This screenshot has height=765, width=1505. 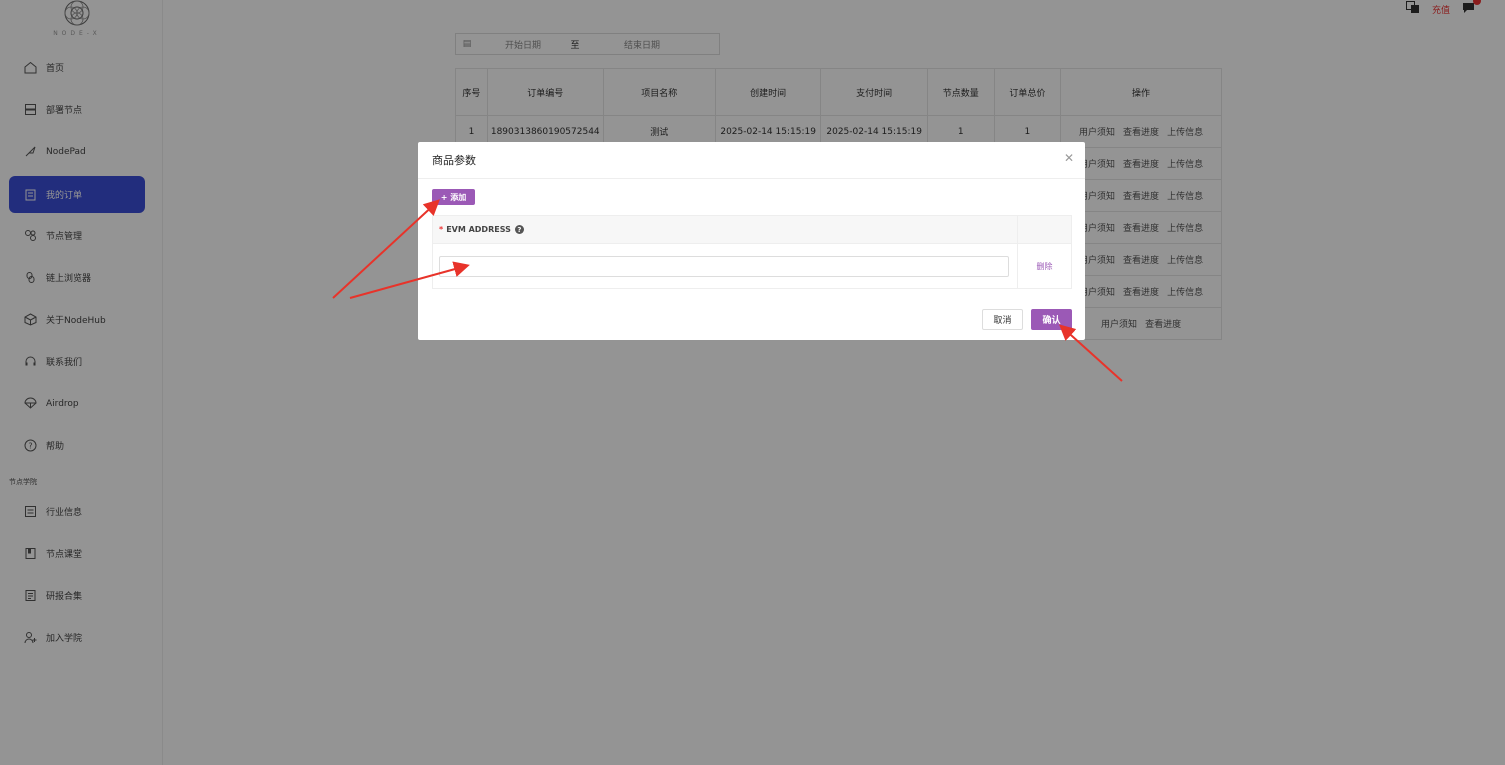 What do you see at coordinates (1091, 353) in the screenshot?
I see `arrow-to-confirm-button` at bounding box center [1091, 353].